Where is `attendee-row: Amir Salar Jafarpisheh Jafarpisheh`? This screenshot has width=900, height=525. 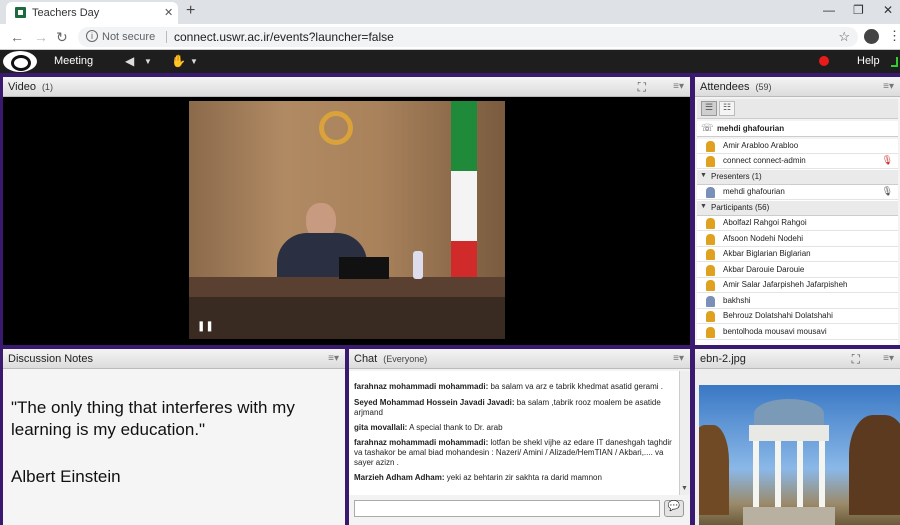
attendee-row: Amir Salar Jafarpisheh Jafarpisheh is located at coordinates (797, 285).